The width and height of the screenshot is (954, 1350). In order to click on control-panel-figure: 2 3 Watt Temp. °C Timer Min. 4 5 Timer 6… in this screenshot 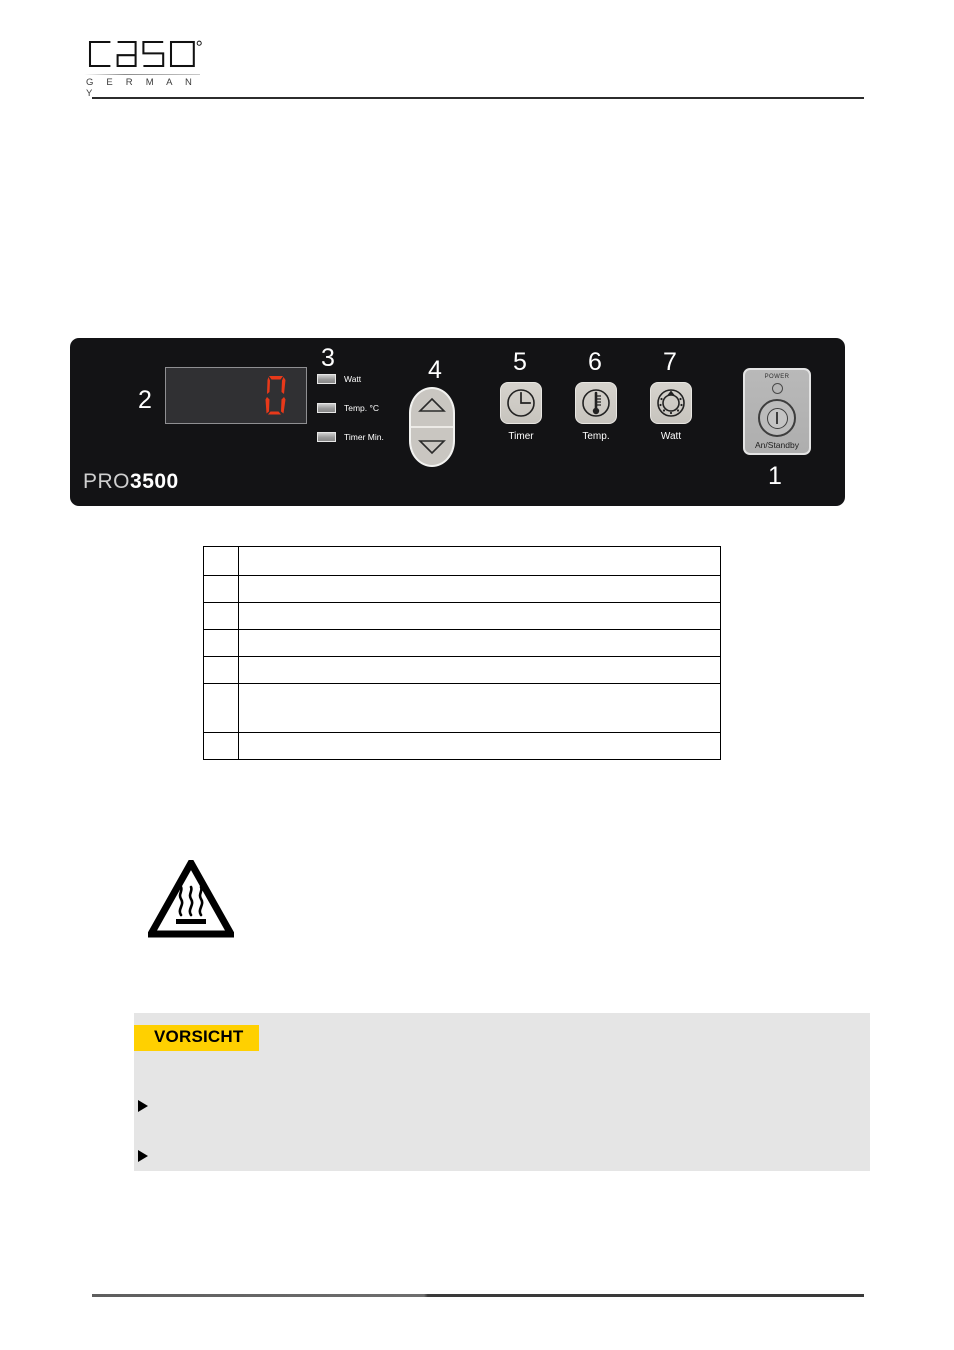, I will do `click(457, 422)`.